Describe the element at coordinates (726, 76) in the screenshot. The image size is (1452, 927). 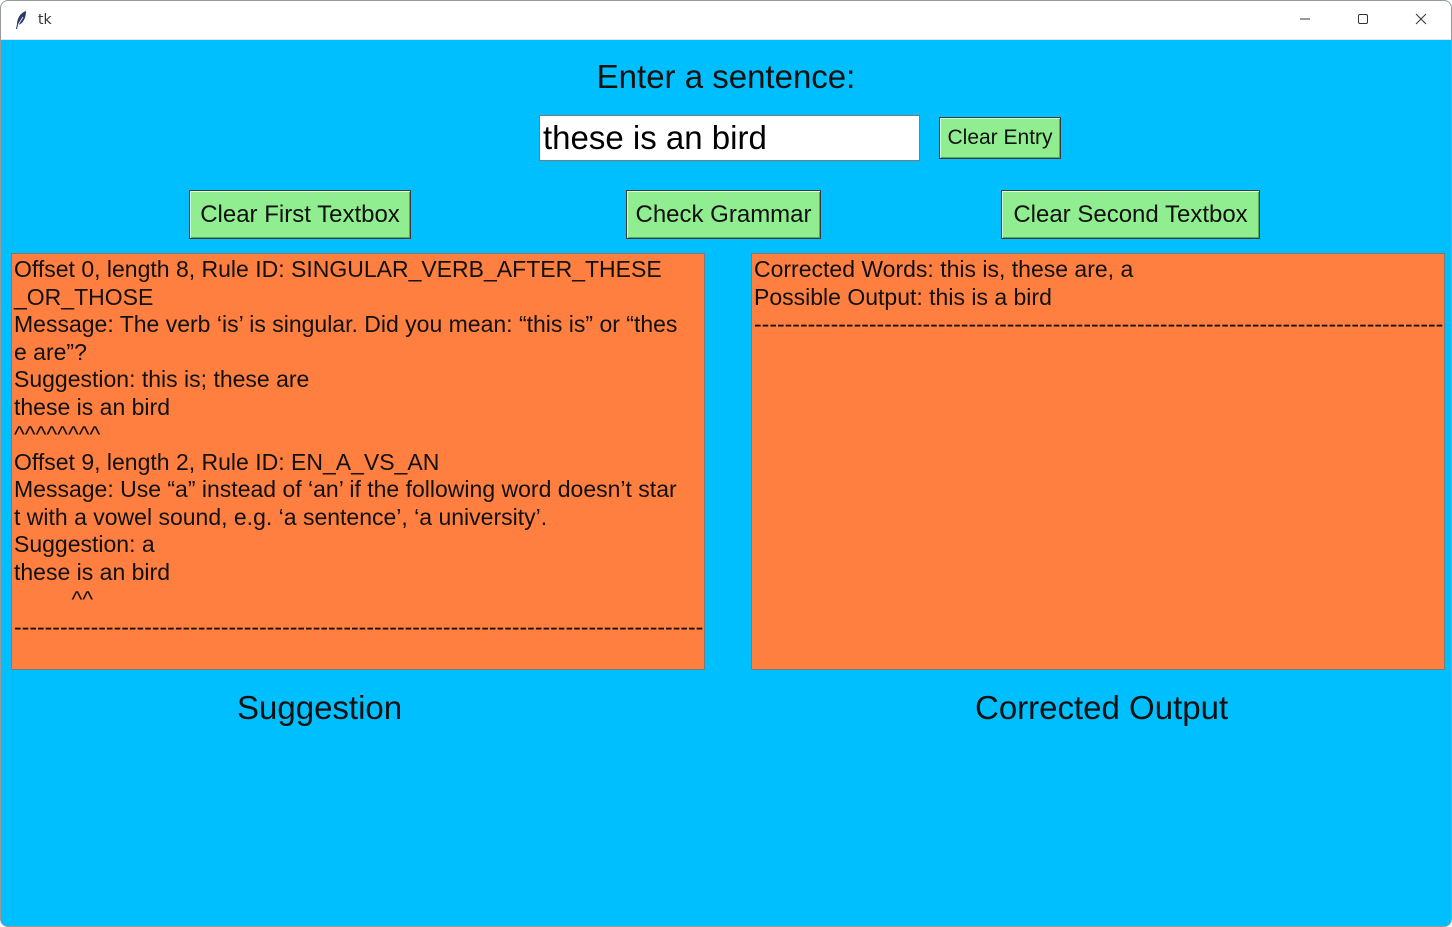
I see `prompt-label: Enter a sentence:` at that location.